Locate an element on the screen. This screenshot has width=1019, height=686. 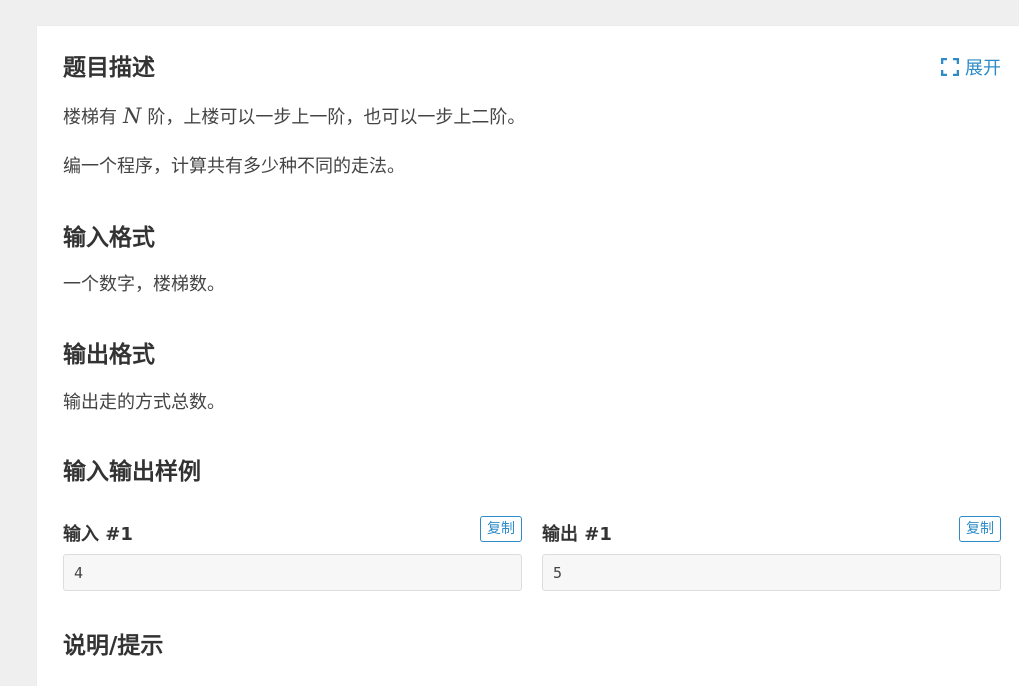
description-line-1-pre: 楼梯有 is located at coordinates (90, 117).